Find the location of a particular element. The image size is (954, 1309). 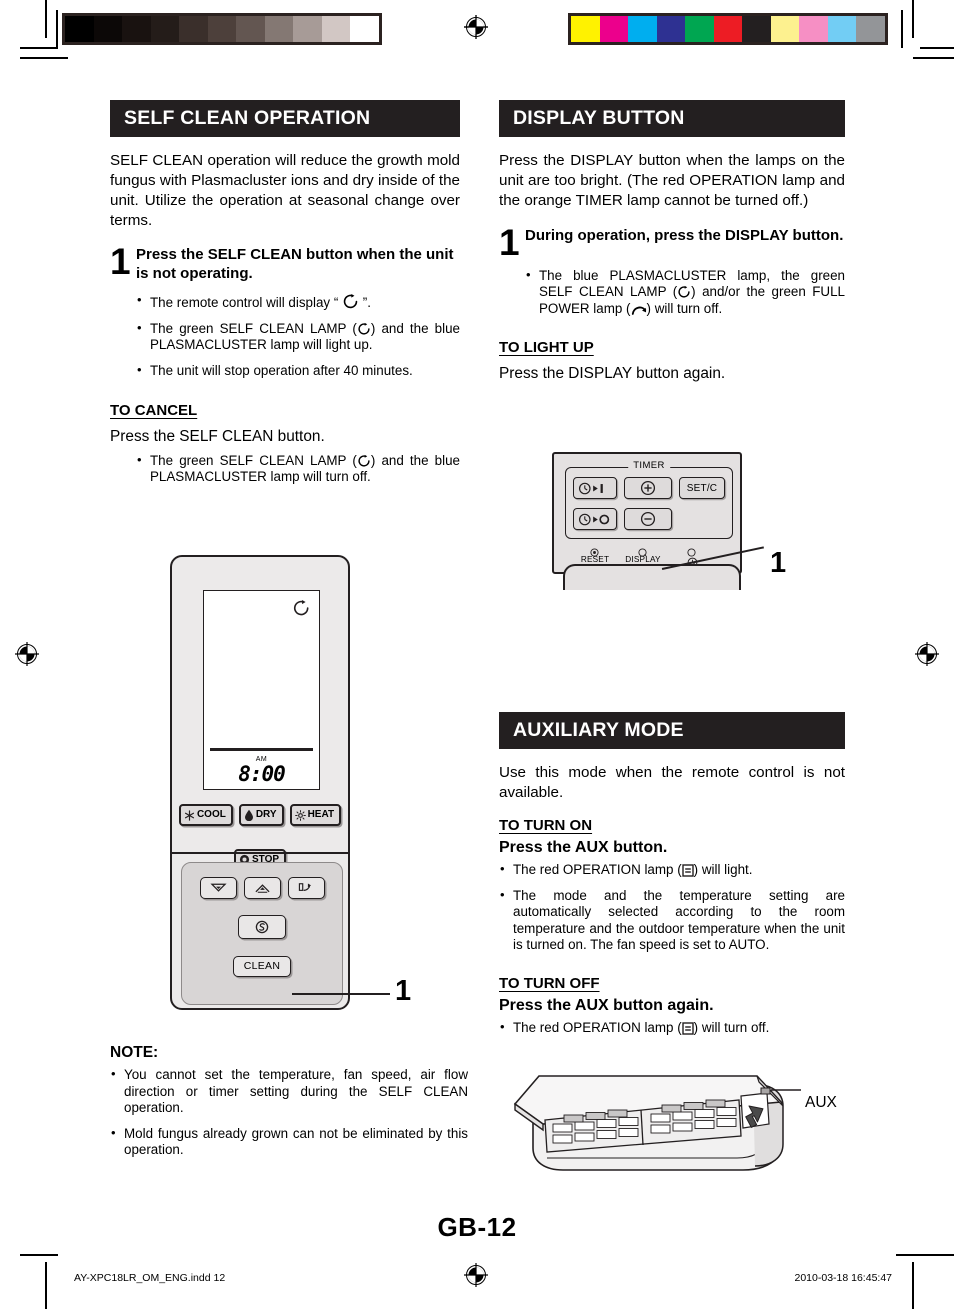

horizontal-swing-button is located at coordinates (262, 888).